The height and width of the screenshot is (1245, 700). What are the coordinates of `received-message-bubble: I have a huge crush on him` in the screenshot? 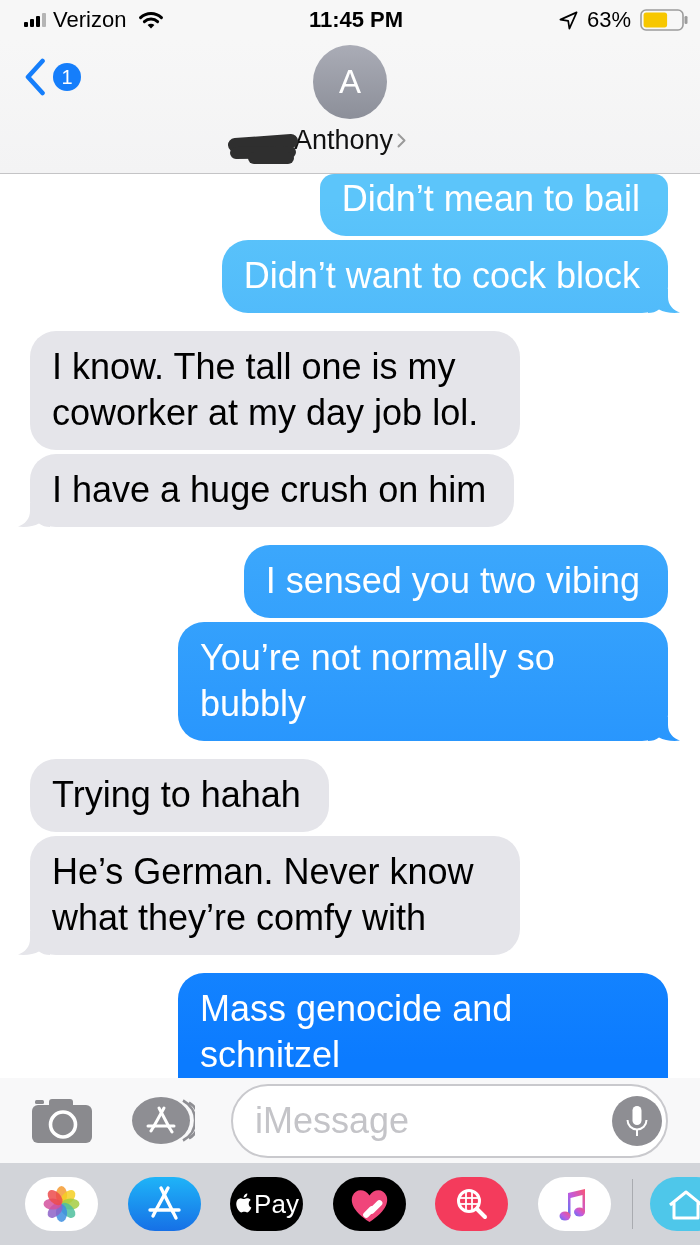 It's located at (266, 490).